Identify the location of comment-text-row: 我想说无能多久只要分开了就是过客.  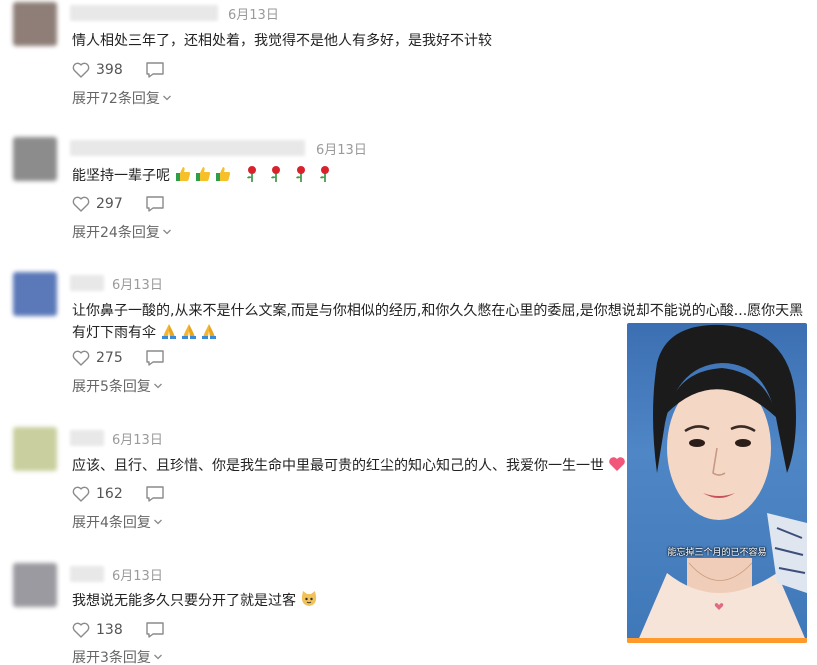
(196, 601).